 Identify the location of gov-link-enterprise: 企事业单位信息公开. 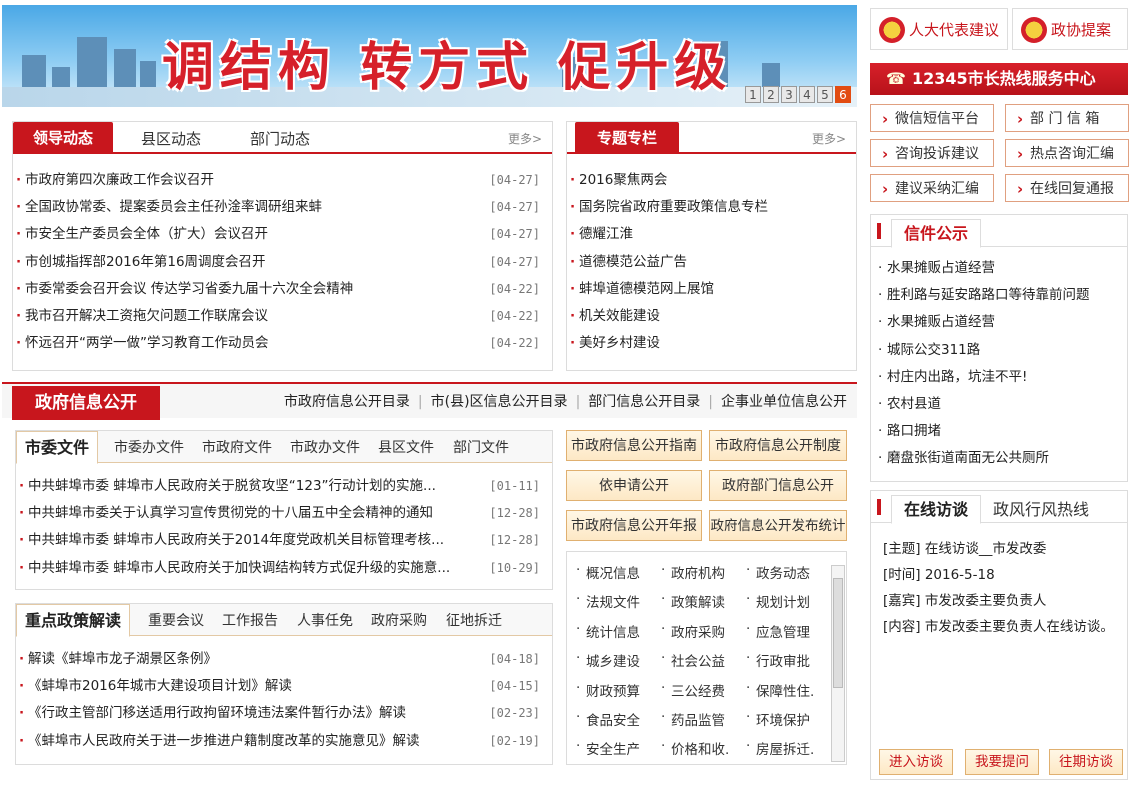
(784, 402).